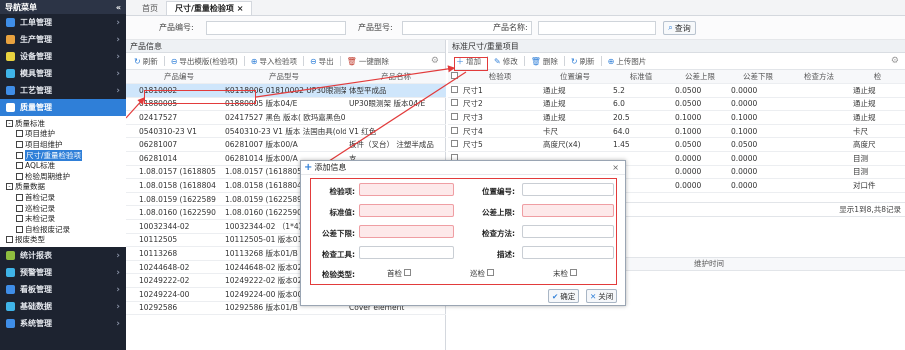  What do you see at coordinates (408, 272) in the screenshot?
I see `first-check-checkbox` at bounding box center [408, 272].